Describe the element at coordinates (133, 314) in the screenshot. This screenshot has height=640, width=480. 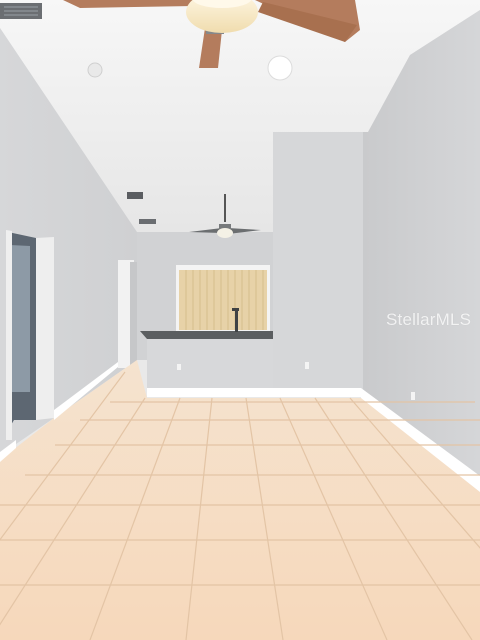
I see `far-doorway-shadow` at that location.